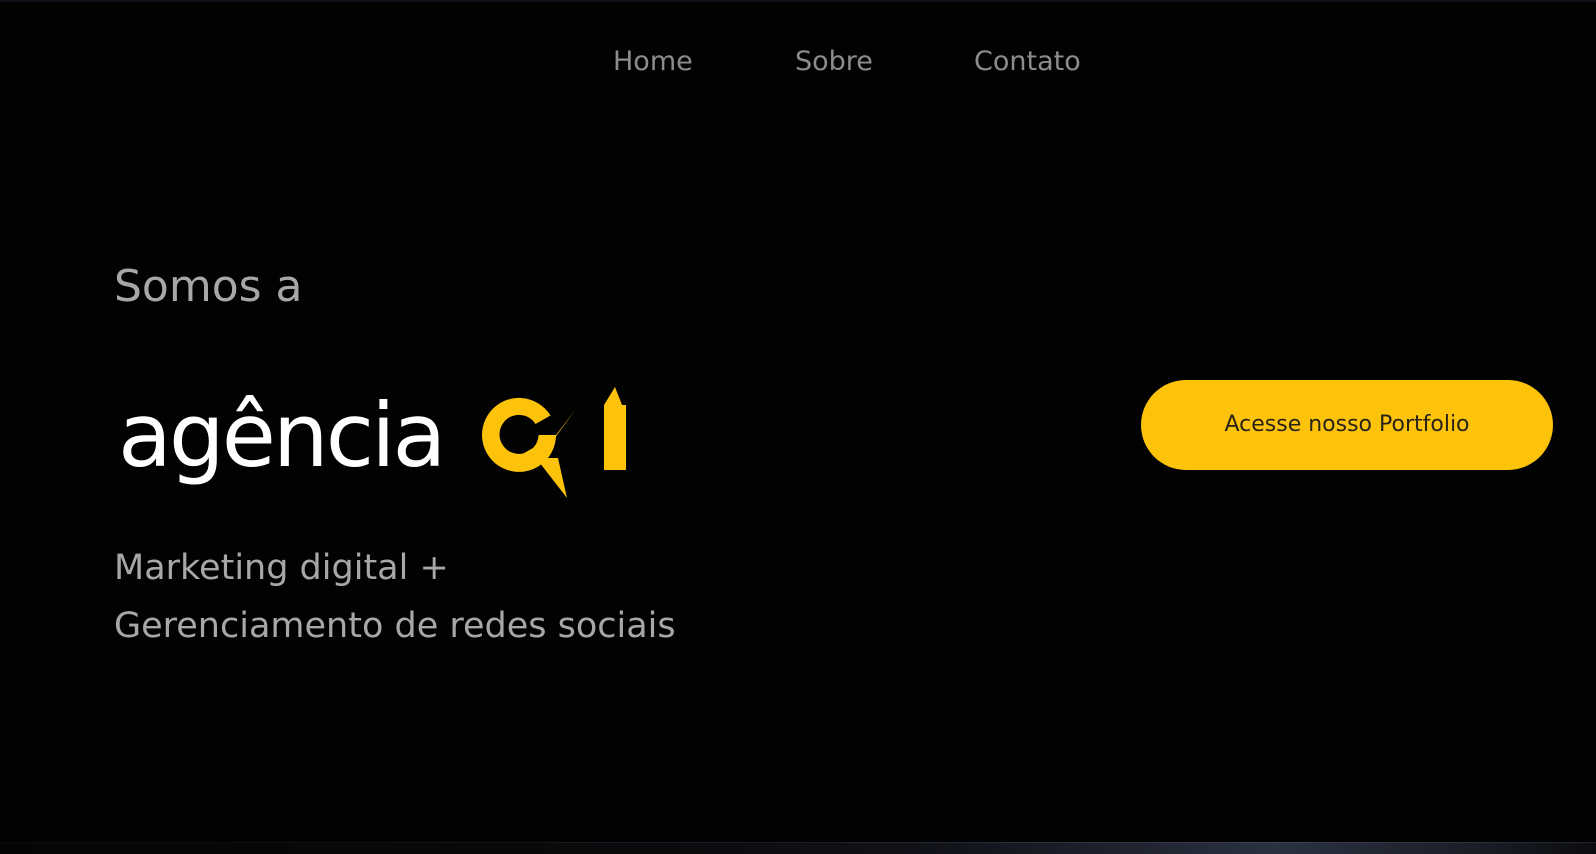 The width and height of the screenshot is (1596, 854). What do you see at coordinates (554, 442) in the screenshot?
I see `logo-q1-mark` at bounding box center [554, 442].